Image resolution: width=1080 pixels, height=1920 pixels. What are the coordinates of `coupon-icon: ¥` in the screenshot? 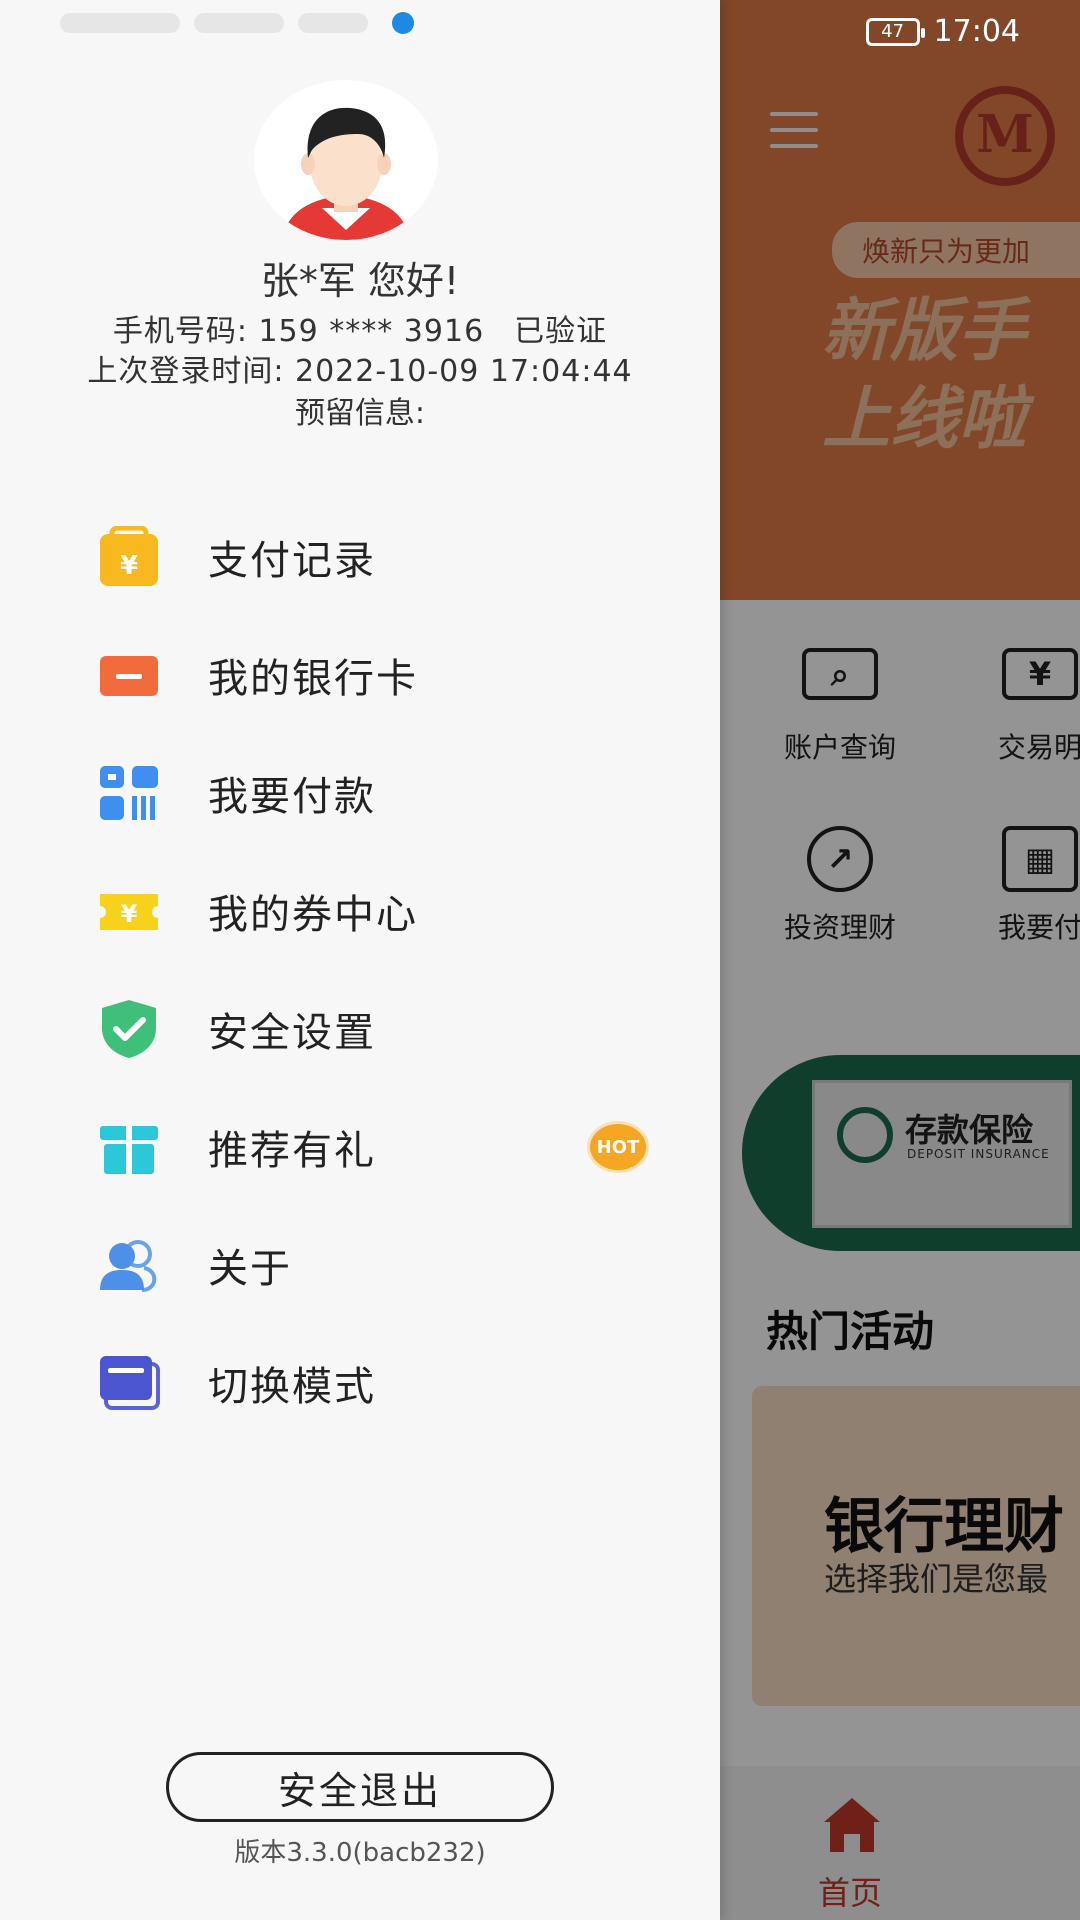 It's located at (129, 912).